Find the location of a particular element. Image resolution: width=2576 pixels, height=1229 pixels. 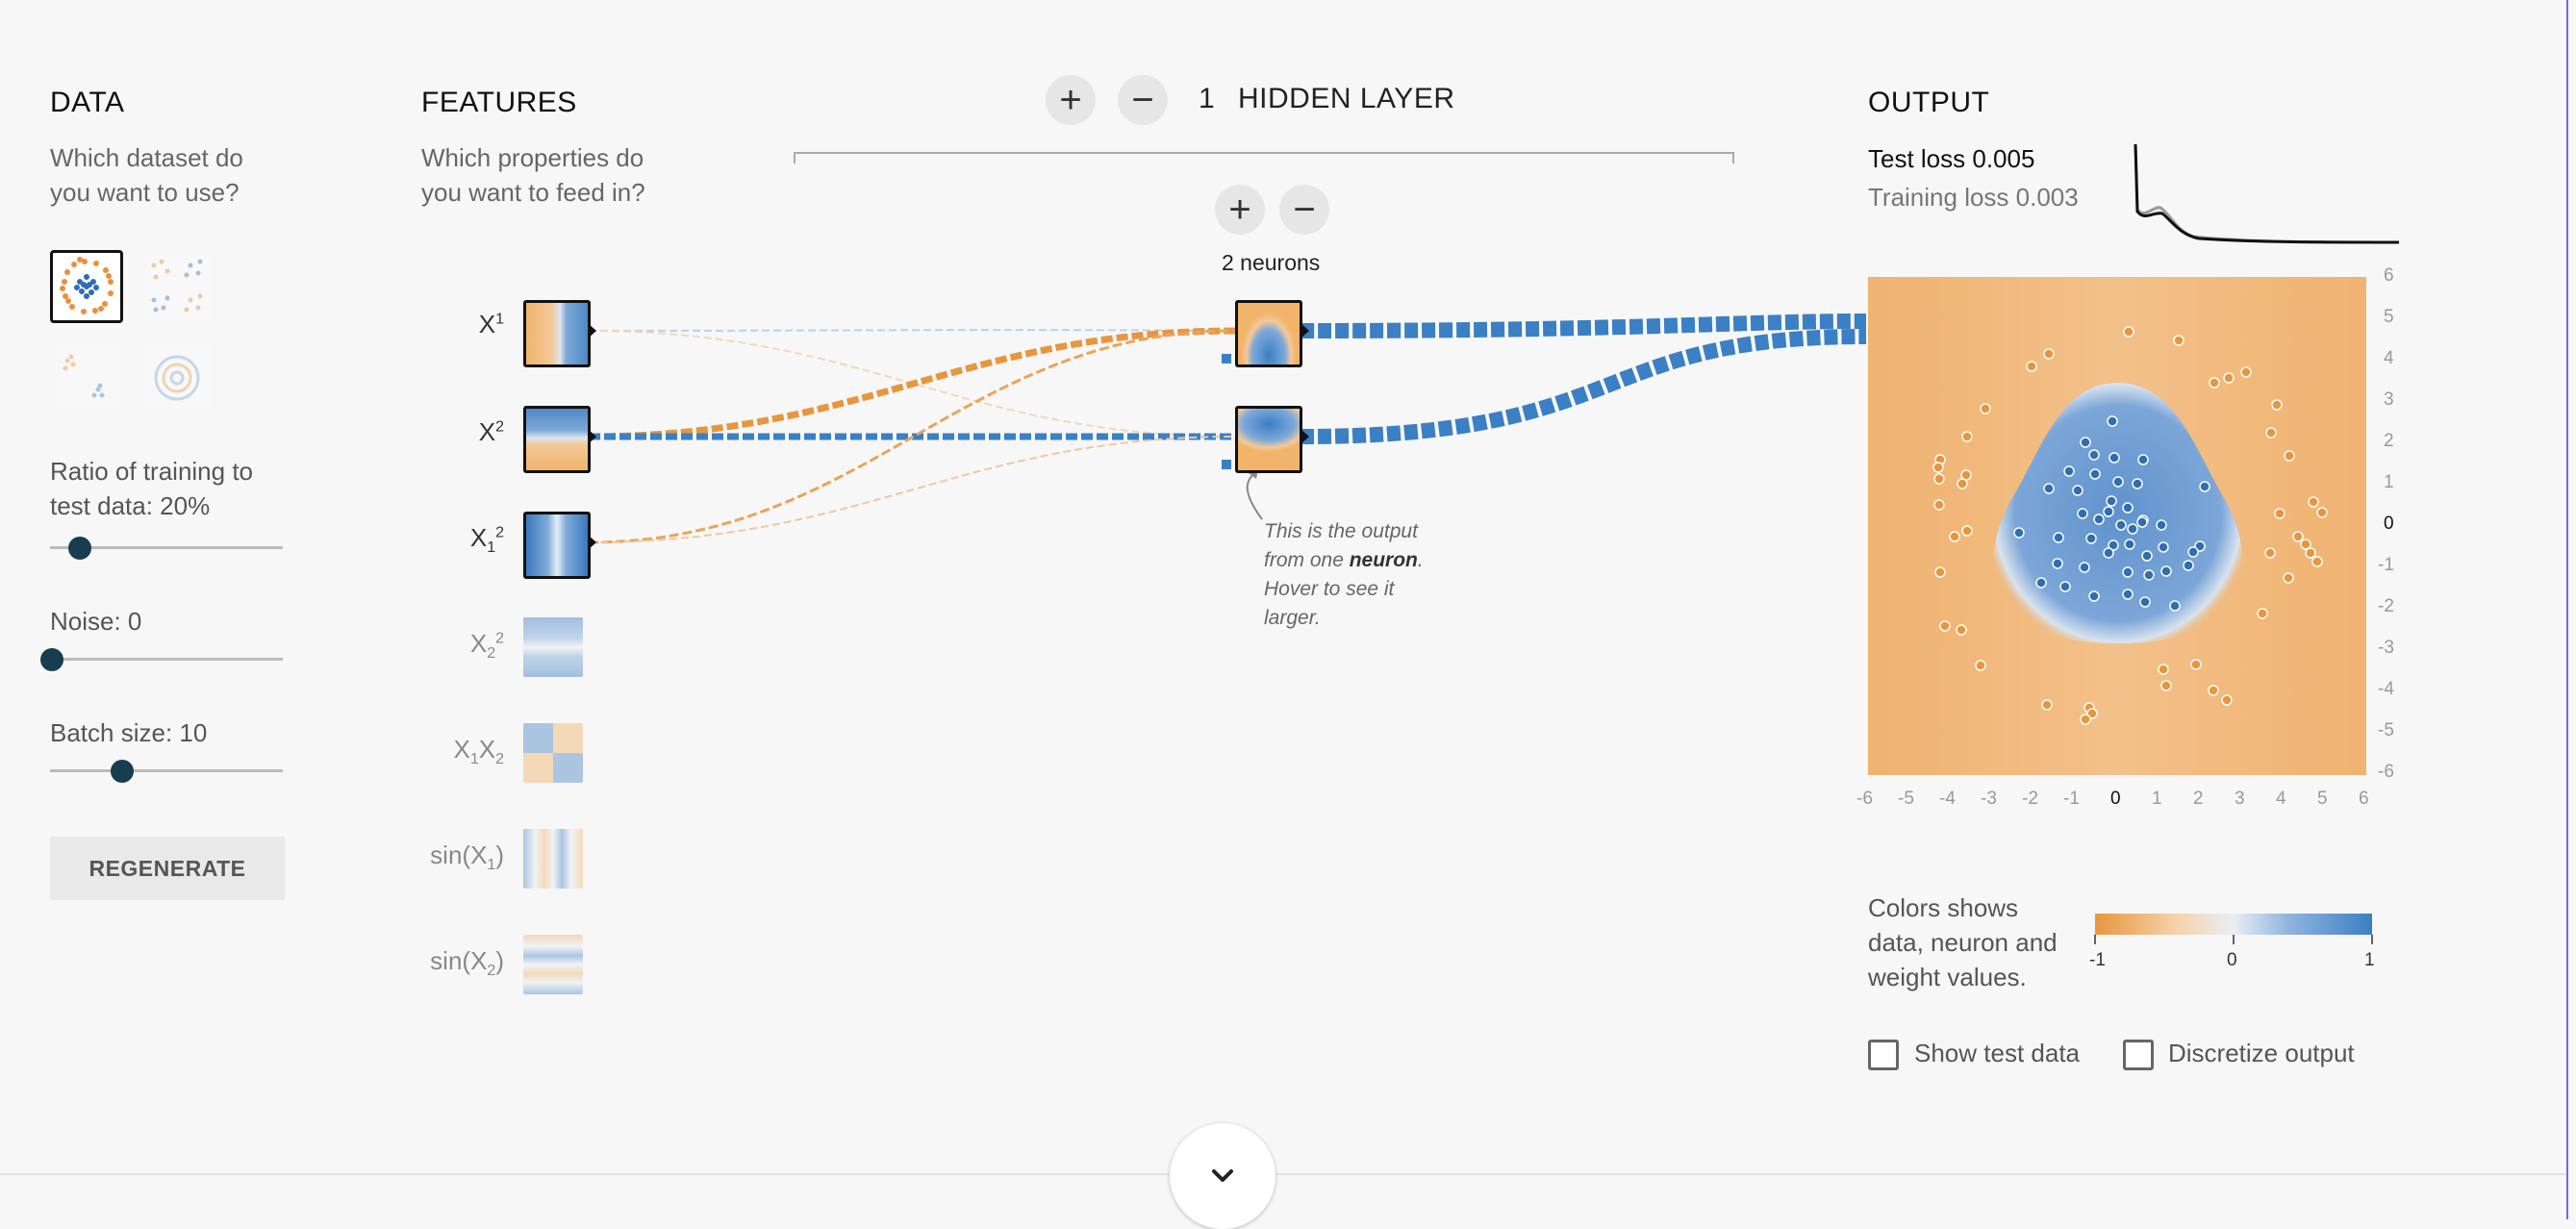

legend-line1: Colors shows is located at coordinates (1943, 907).